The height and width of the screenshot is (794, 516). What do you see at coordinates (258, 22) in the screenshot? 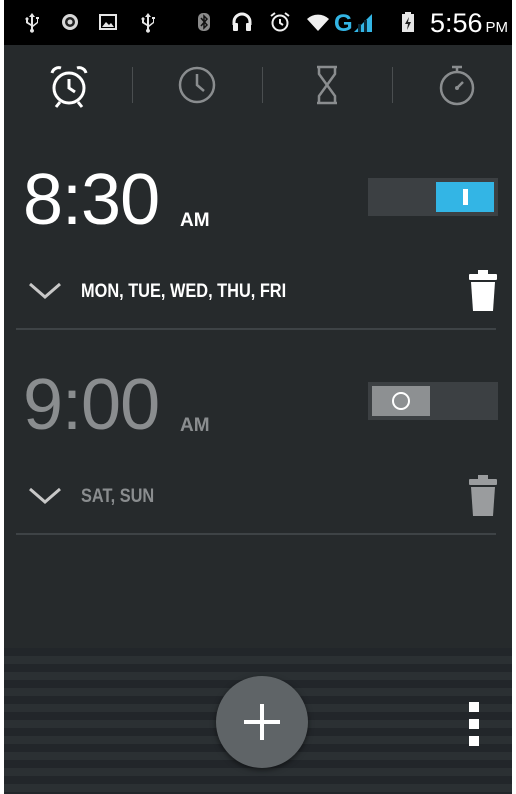
I see `status-bar: G 5:56 PM` at bounding box center [258, 22].